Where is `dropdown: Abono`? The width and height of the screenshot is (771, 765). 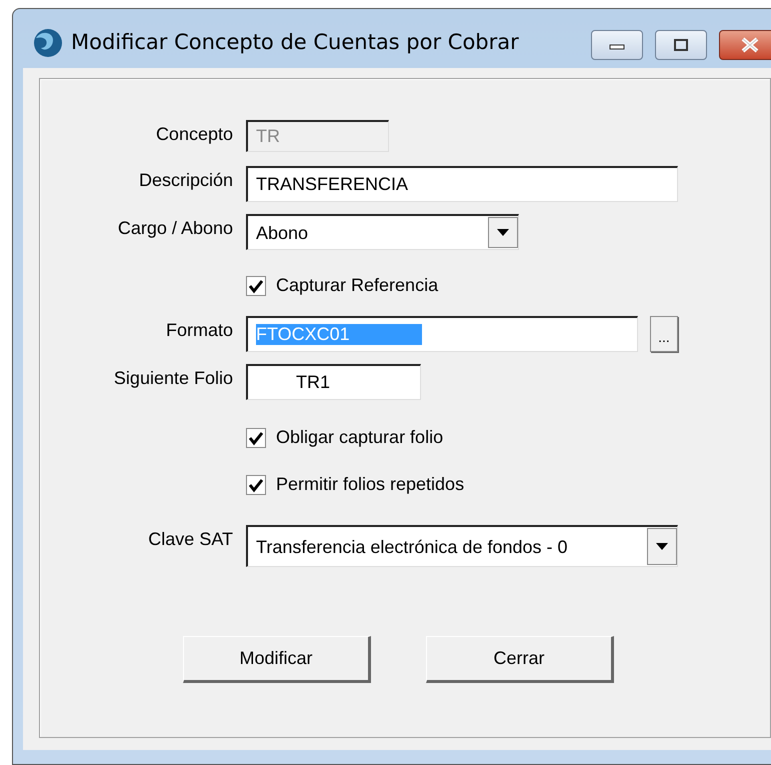
dropdown: Abono is located at coordinates (382, 232).